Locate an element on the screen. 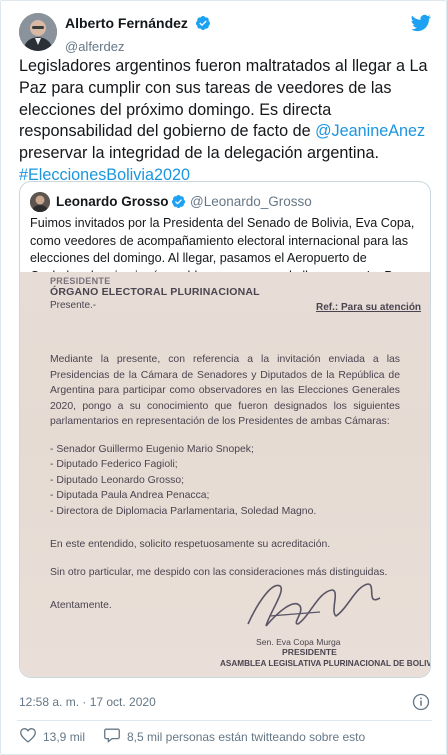 Image resolution: width=447 pixels, height=755 pixels. author-avatar is located at coordinates (38, 32).